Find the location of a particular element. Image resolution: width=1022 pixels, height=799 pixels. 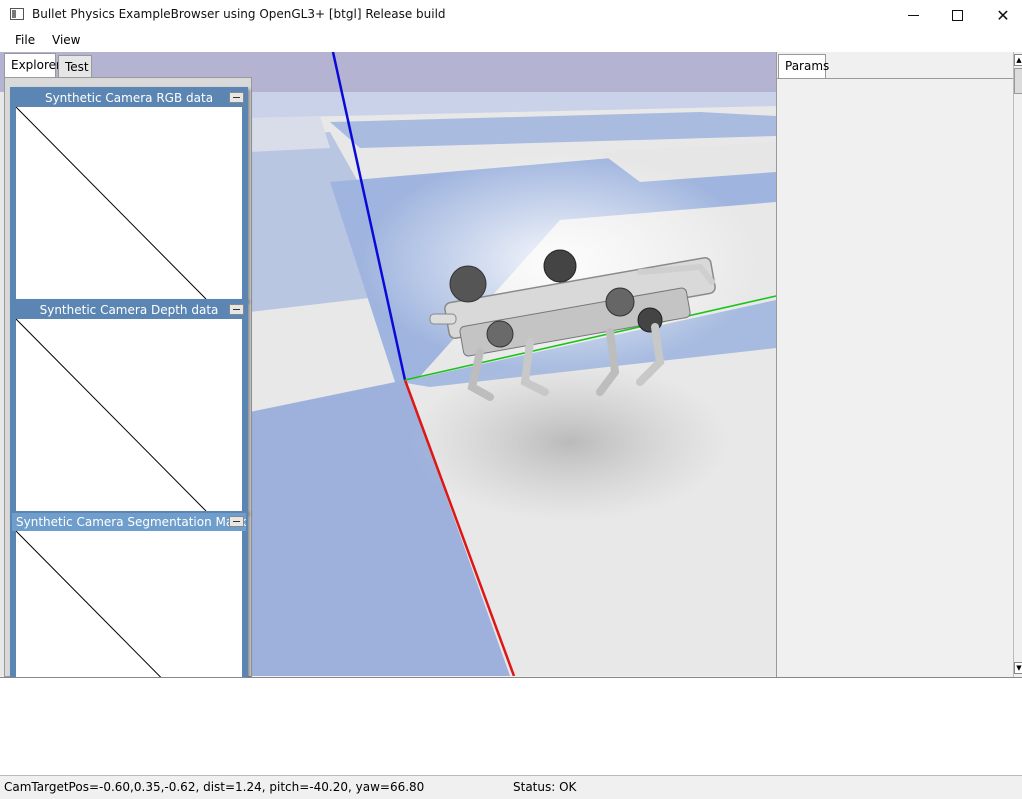

status-text: Status: OK is located at coordinates (545, 787).